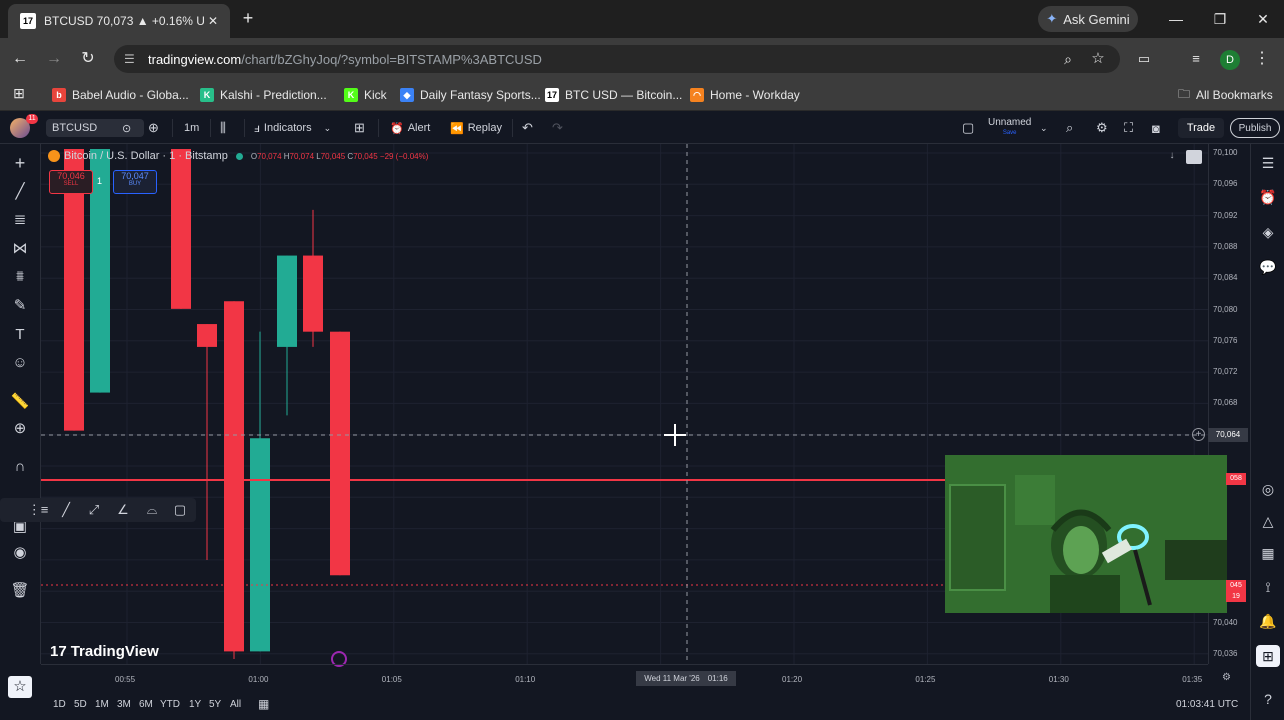 This screenshot has width=1284, height=720. Describe the element at coordinates (66, 510) in the screenshot. I see `line-tool-icon: ╱` at that location.